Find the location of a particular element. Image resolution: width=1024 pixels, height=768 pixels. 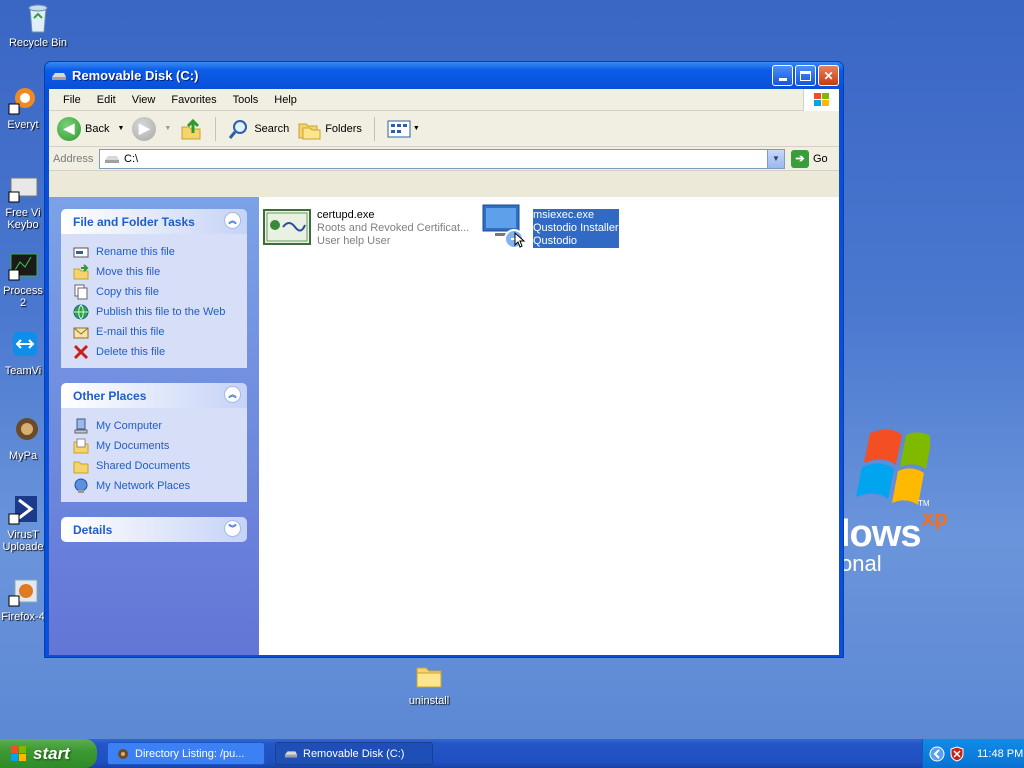

shared-folder-icon is located at coordinates (81, 467).